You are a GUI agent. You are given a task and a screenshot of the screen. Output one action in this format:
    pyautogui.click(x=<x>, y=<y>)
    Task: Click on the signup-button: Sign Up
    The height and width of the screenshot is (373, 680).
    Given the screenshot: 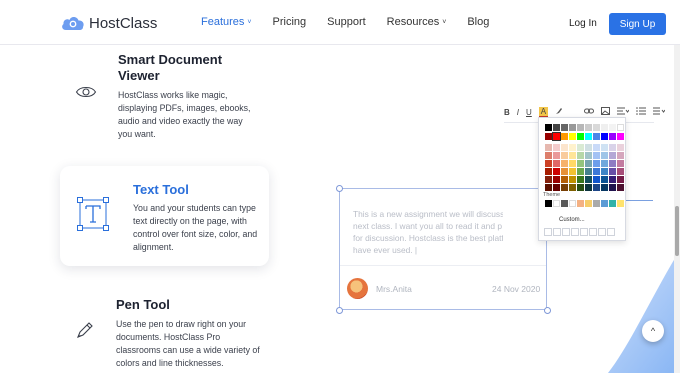 What is the action you would take?
    pyautogui.click(x=637, y=24)
    